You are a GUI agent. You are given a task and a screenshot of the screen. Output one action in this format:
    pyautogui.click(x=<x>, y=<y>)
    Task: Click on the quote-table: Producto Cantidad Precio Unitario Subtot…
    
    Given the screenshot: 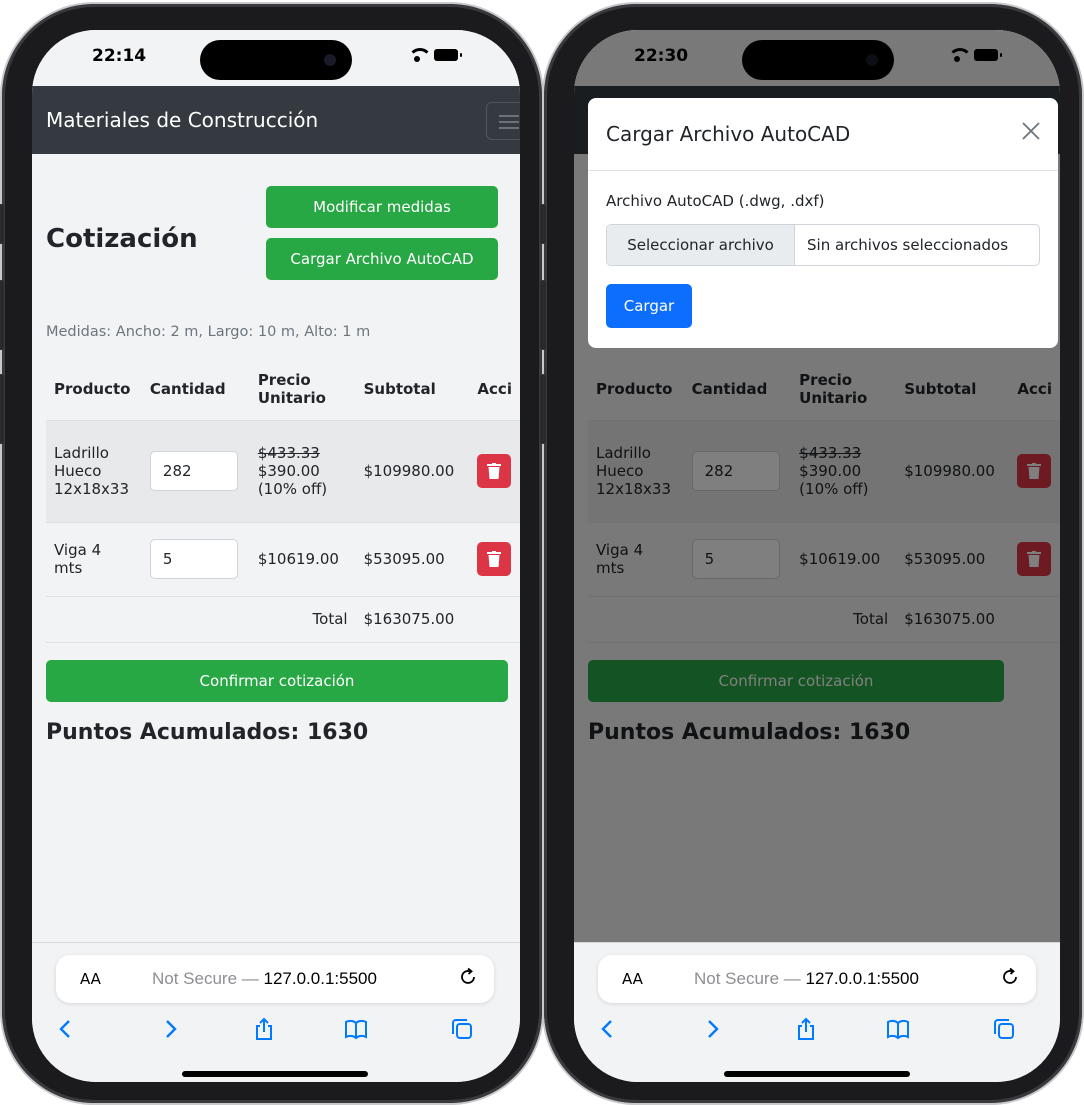 What is the action you would take?
    pyautogui.click(x=283, y=500)
    